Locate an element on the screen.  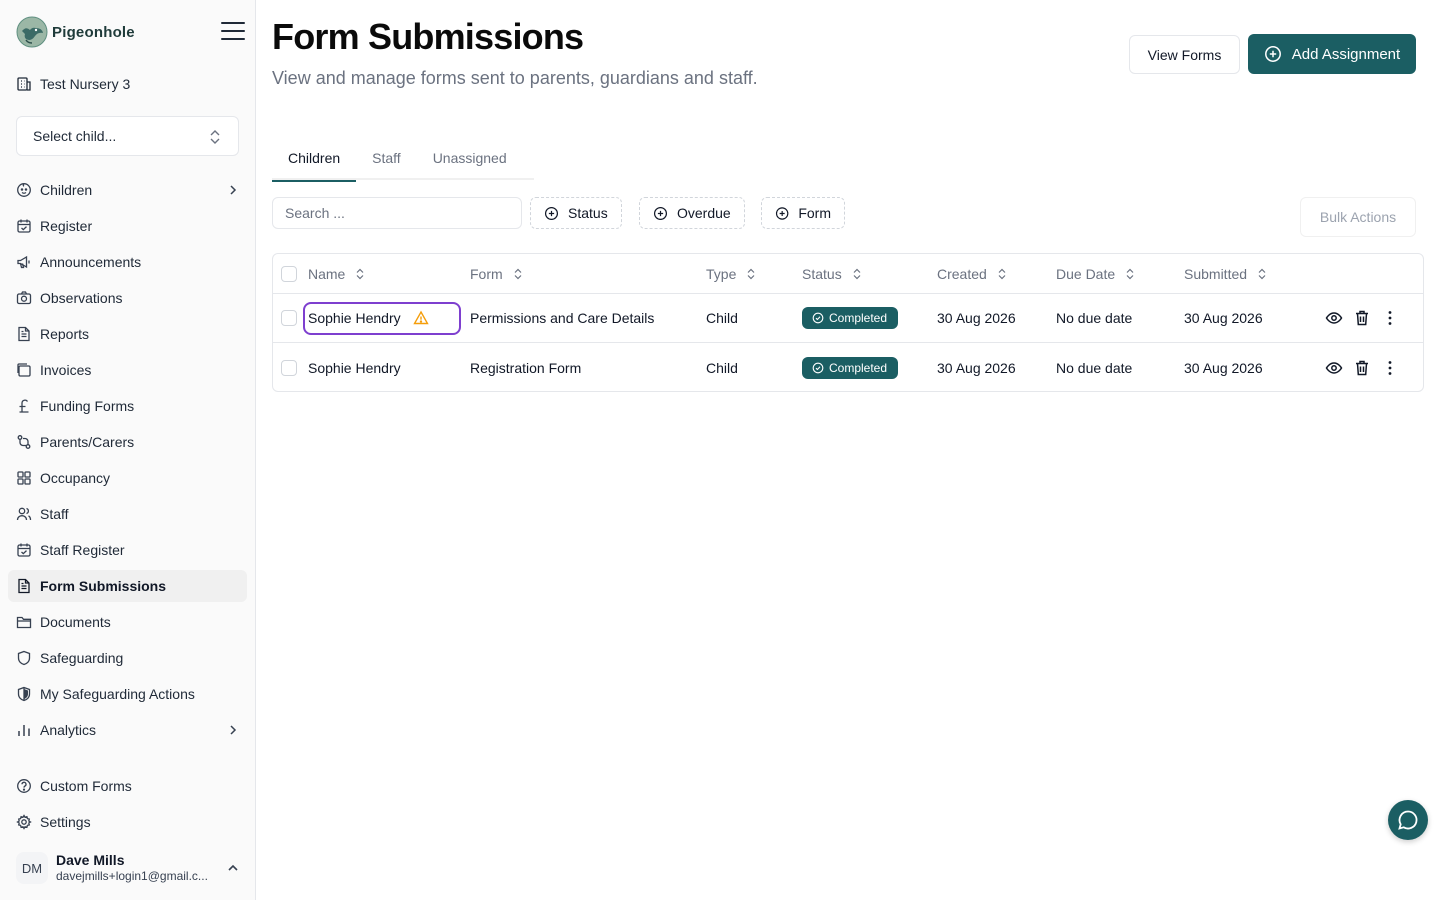
sidebar-item-form-submissions: Form Submissions is located at coordinates (127, 586).